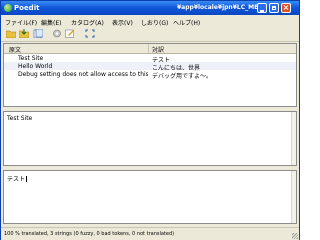 The width and height of the screenshot is (320, 240). Describe the element at coordinates (150, 59) in the screenshot. I see `list-item: Test Site テスト` at that location.